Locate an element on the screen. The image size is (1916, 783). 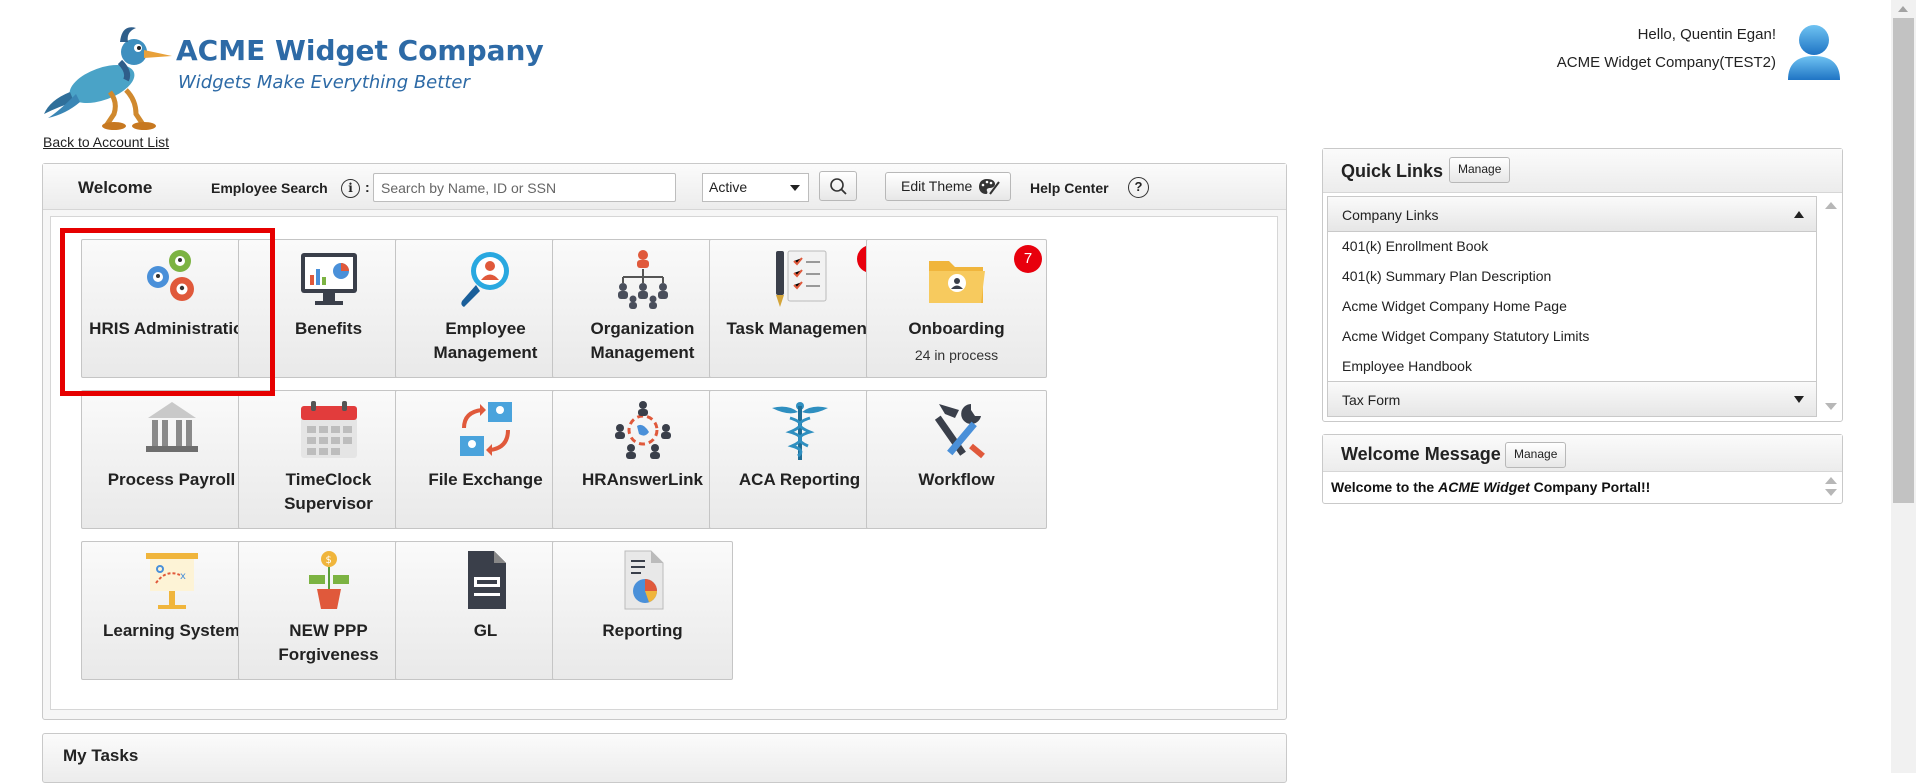
caduceus-icon is located at coordinates (799, 431).